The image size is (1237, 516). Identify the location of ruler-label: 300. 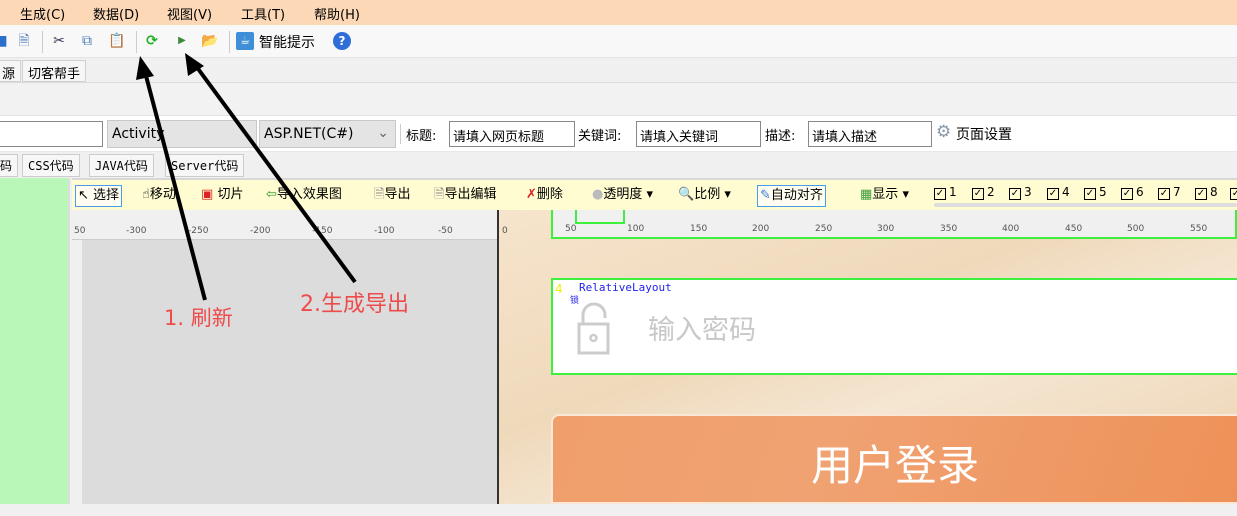
(886, 229).